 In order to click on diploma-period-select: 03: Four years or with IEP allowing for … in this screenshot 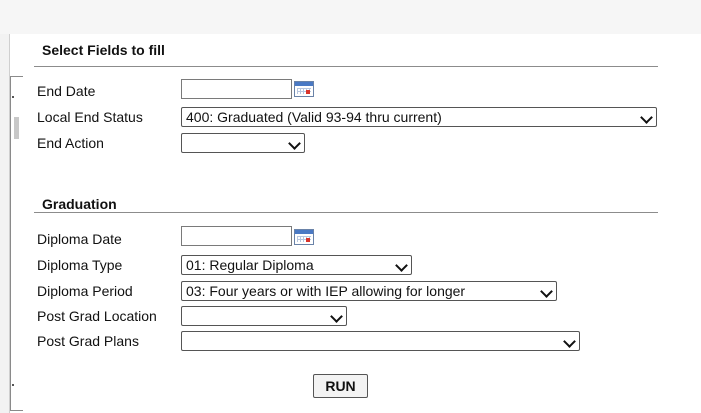, I will do `click(369, 291)`.